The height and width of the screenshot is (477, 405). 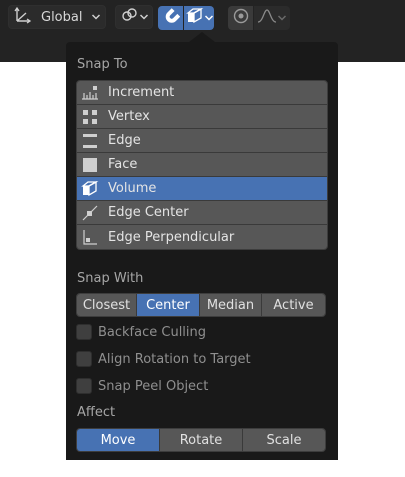 I want to click on snap-toggle-button, so click(x=170, y=18).